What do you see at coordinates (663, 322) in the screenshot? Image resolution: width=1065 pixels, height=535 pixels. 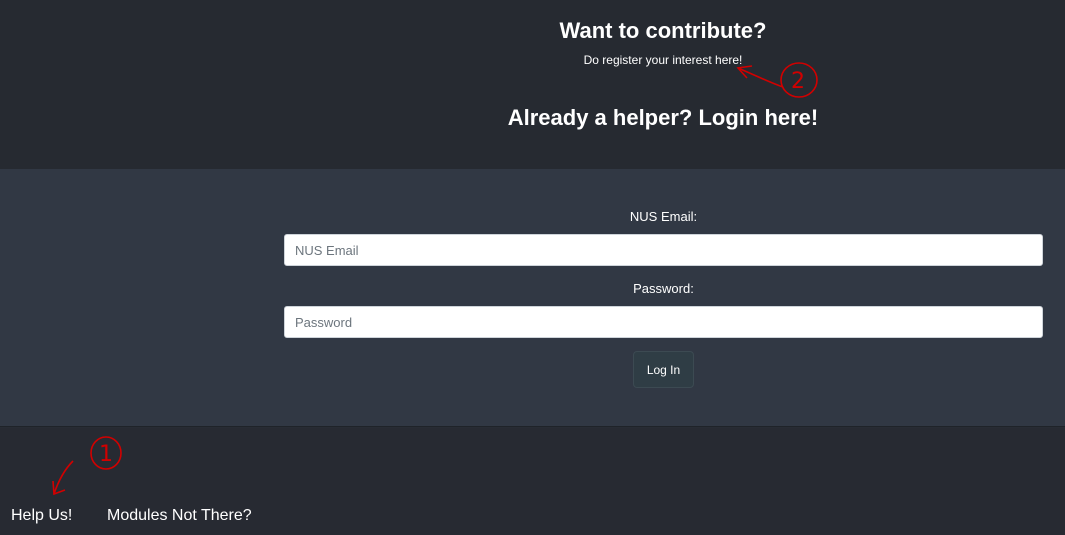 I see `password-input` at bounding box center [663, 322].